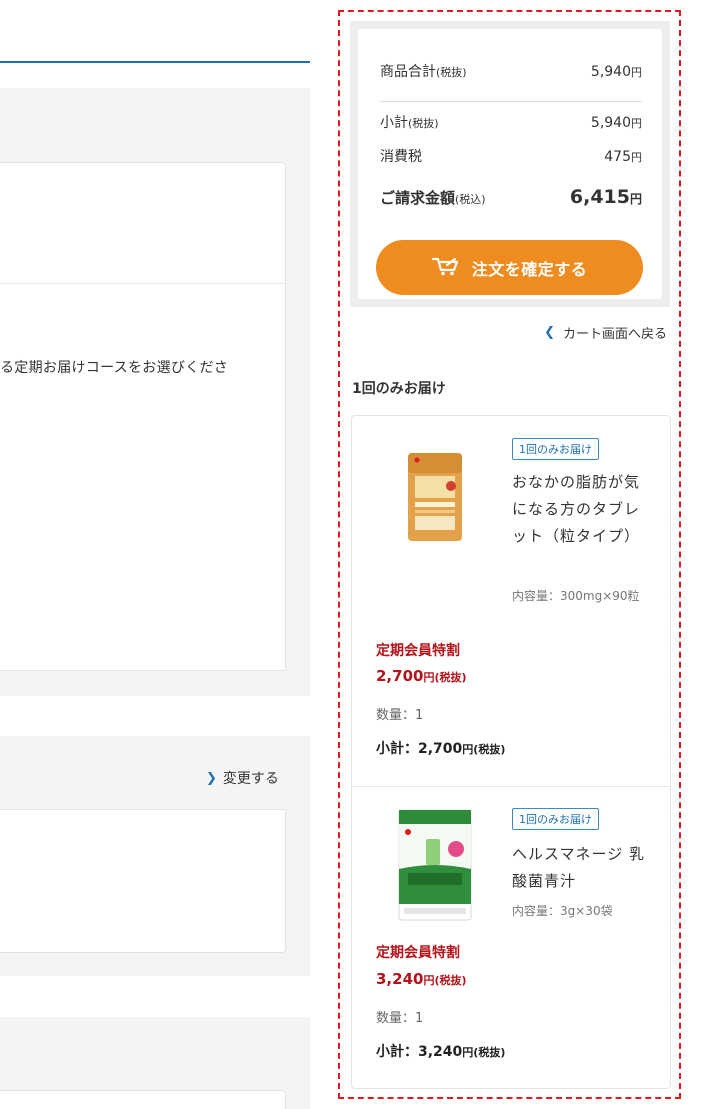  I want to click on member-price: 2,700円(税抜), so click(421, 676).